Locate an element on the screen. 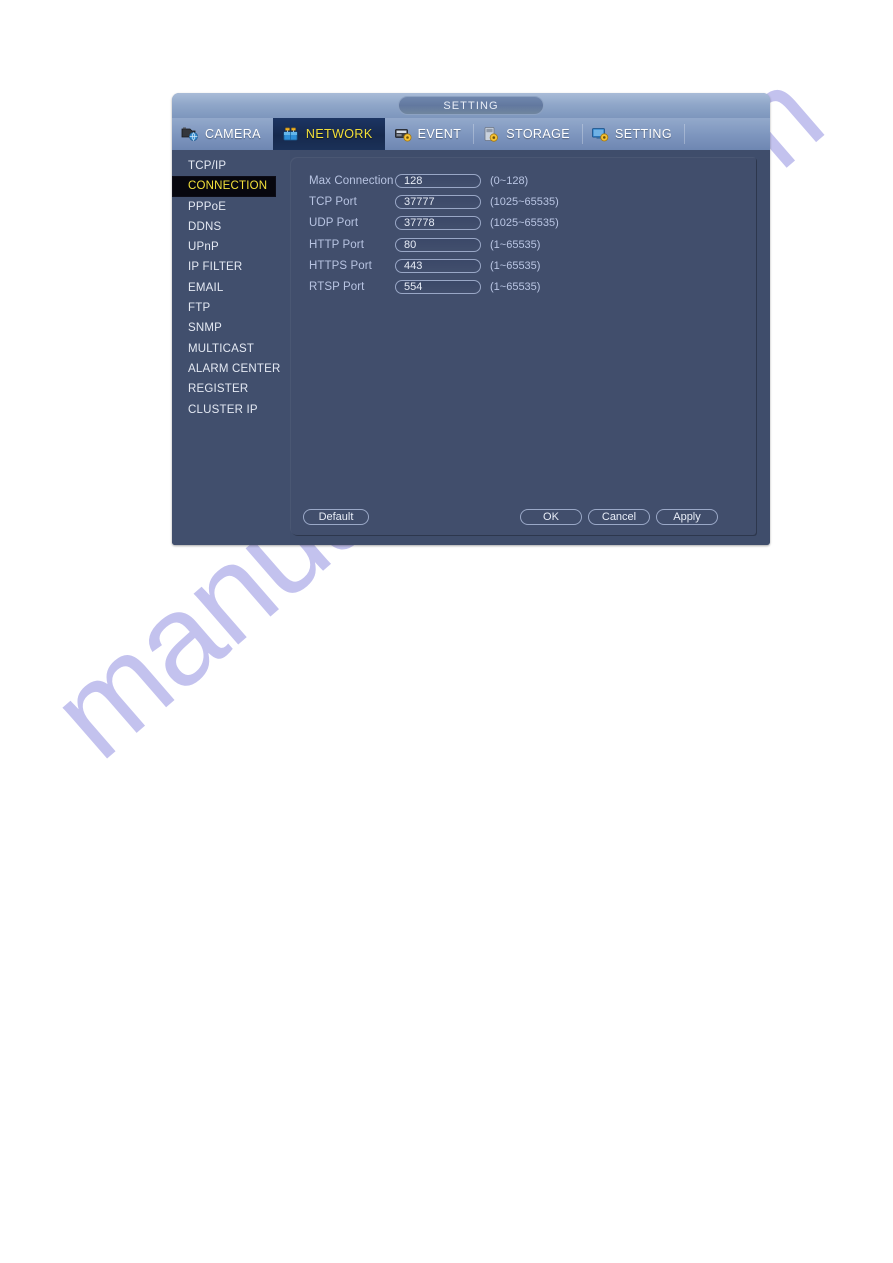  form-row-max-connection: Max Connection (0~128) is located at coordinates (434, 180).